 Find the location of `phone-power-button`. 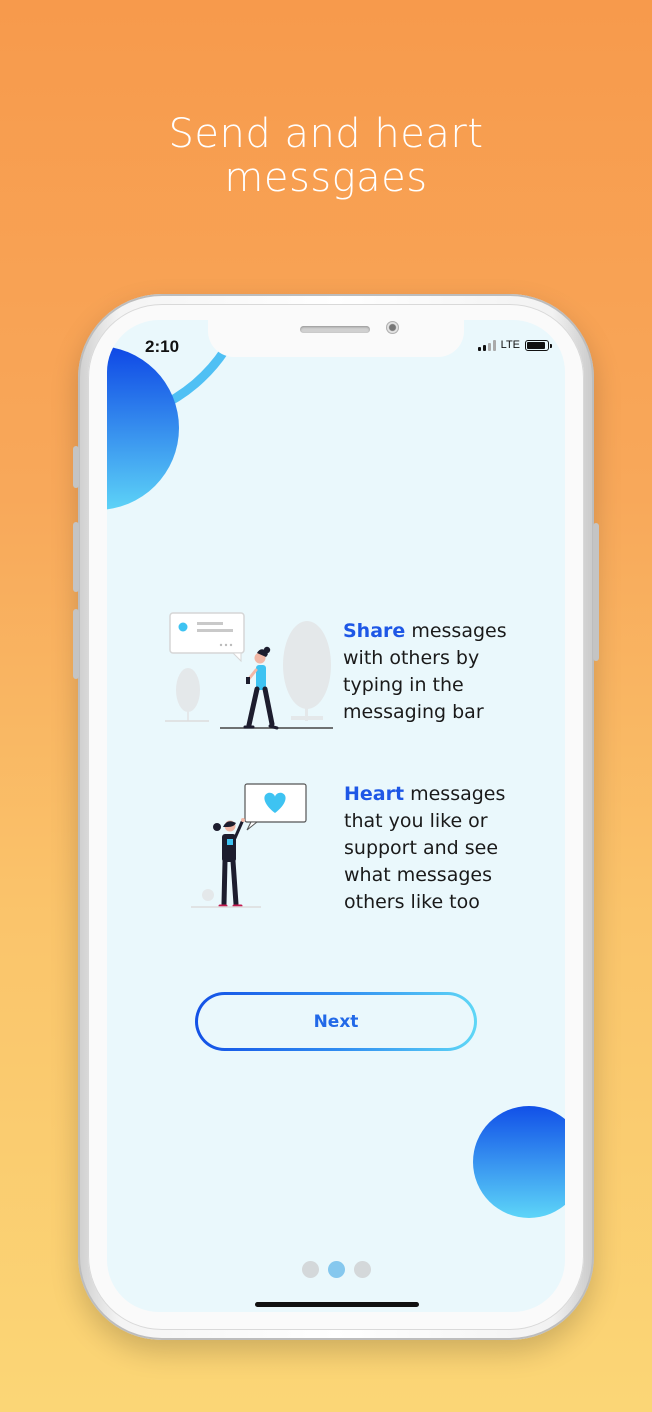

phone-power-button is located at coordinates (596, 592).